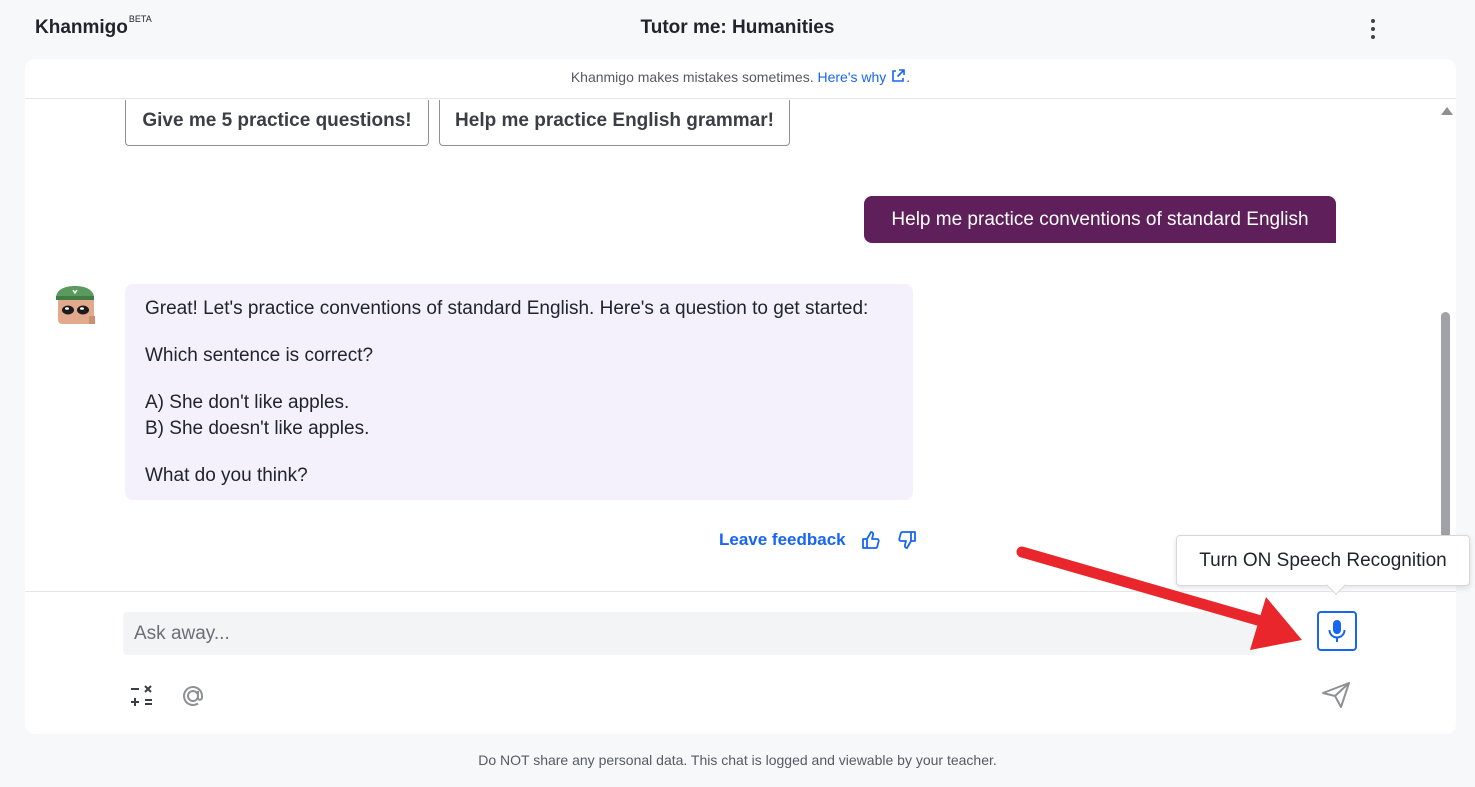 The width and height of the screenshot is (1475, 787). I want to click on at-sign-icon, so click(193, 696).